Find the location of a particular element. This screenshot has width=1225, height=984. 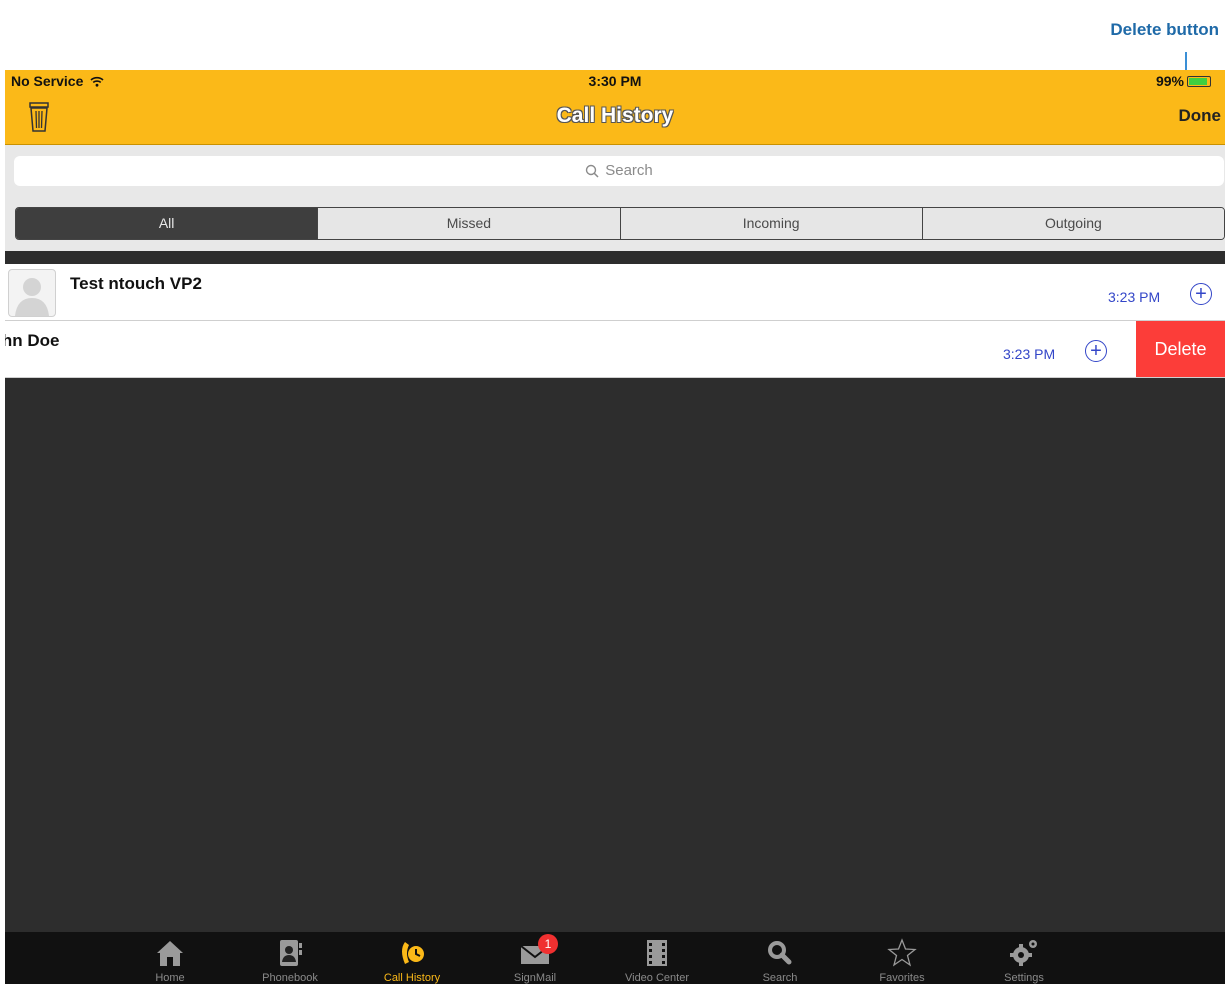

navigation-bar: Call History Done is located at coordinates (615, 118).